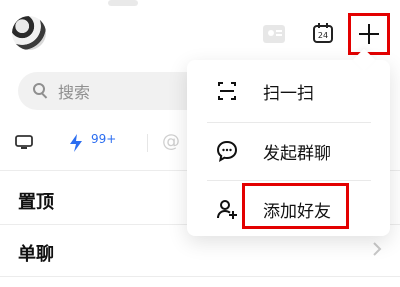 The width and height of the screenshot is (400, 287). I want to click on unread-badge: 99+, so click(104, 139).